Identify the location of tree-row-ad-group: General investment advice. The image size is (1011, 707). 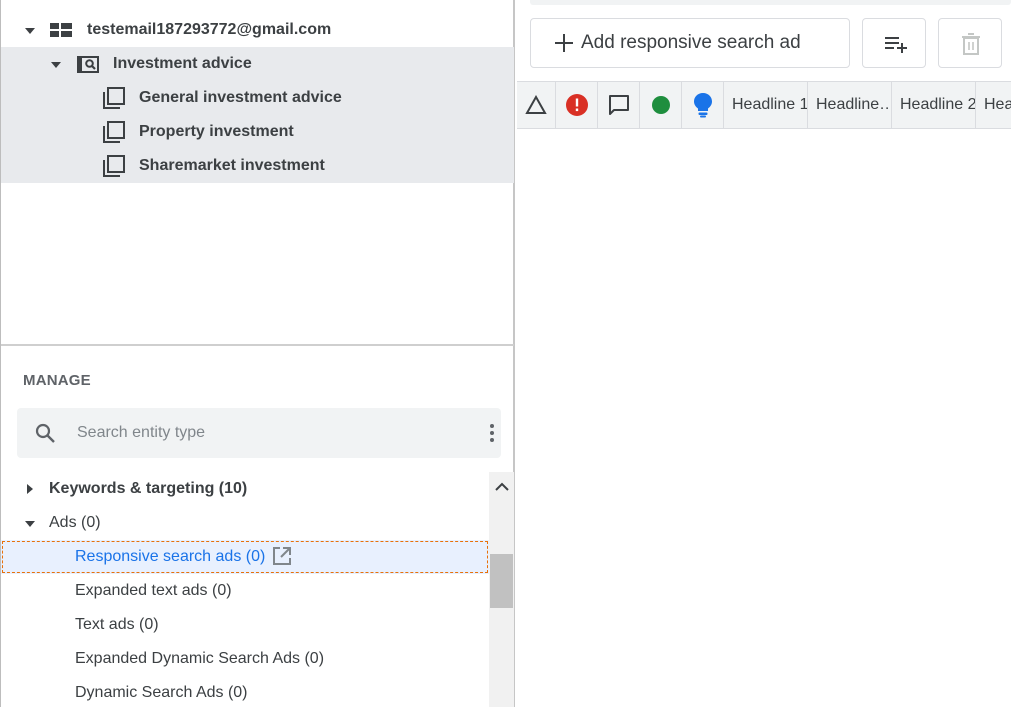
(257, 98).